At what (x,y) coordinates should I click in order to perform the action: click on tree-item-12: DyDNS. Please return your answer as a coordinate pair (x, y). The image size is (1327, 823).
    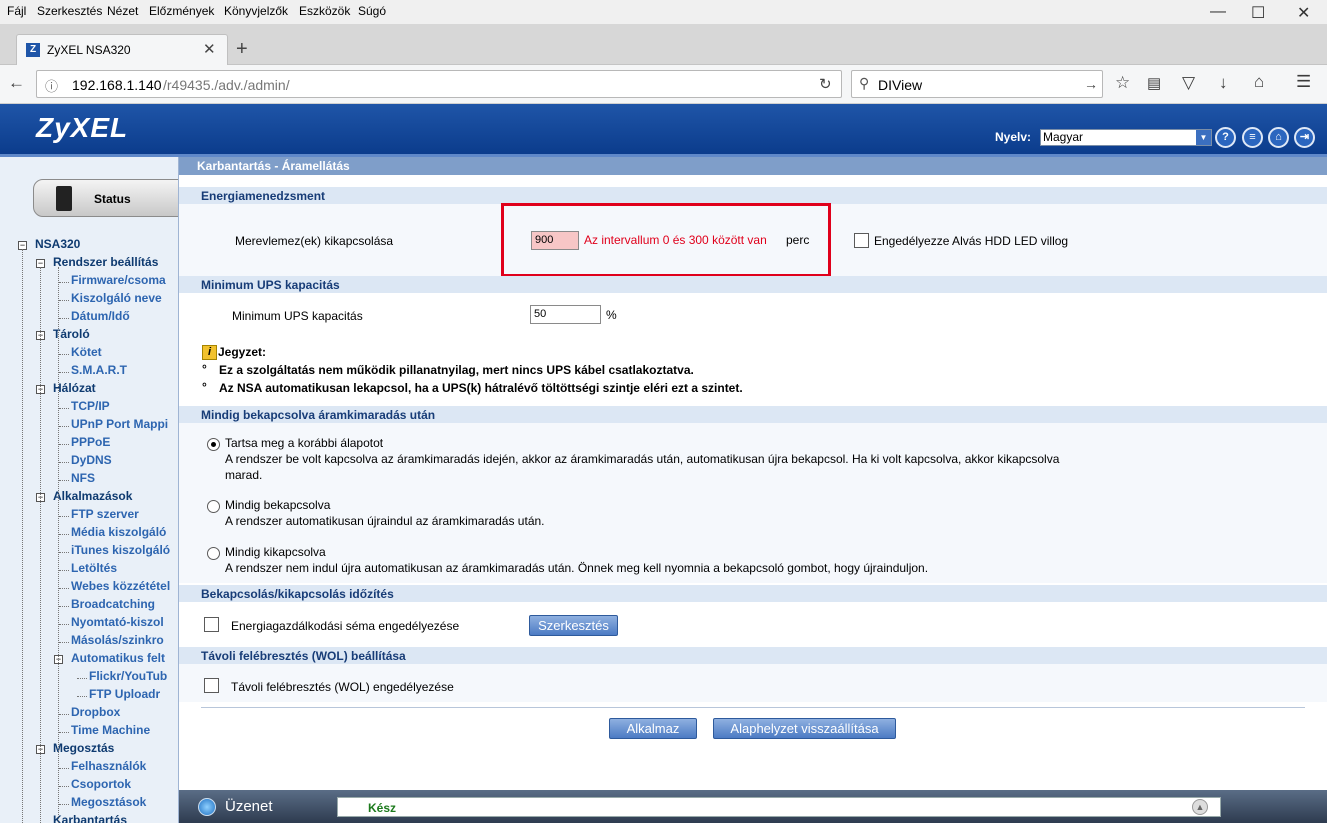
    Looking at the image, I should click on (91, 460).